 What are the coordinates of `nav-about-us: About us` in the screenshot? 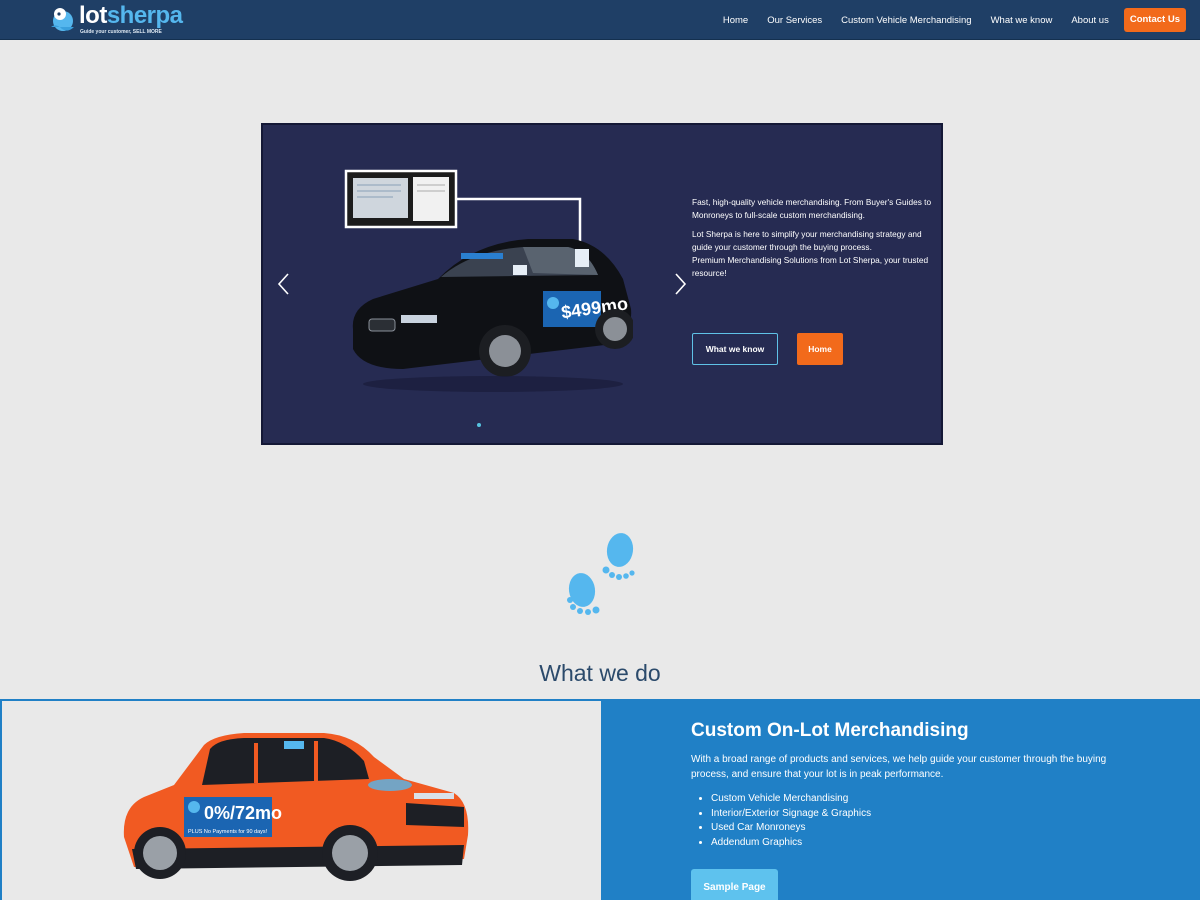 It's located at (1090, 20).